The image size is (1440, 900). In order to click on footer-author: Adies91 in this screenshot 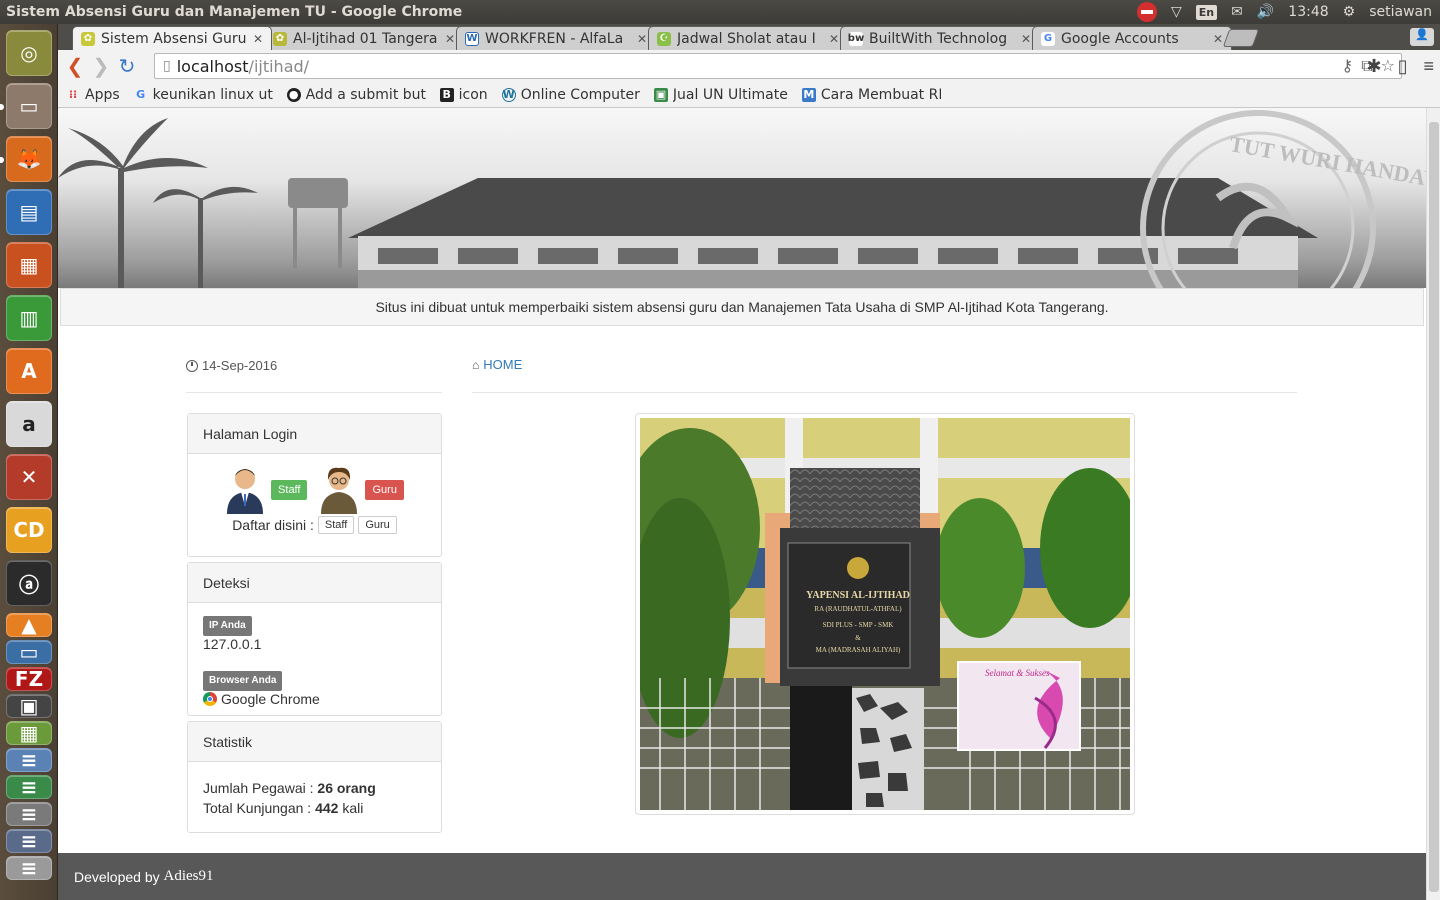, I will do `click(189, 876)`.